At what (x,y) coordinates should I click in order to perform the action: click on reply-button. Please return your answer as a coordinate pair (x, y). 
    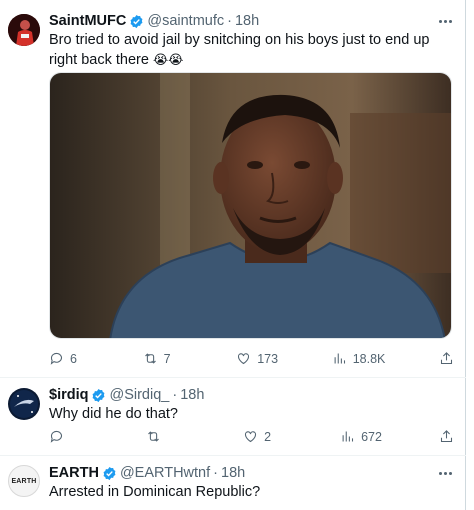
    Looking at the image, I should click on (69, 436).